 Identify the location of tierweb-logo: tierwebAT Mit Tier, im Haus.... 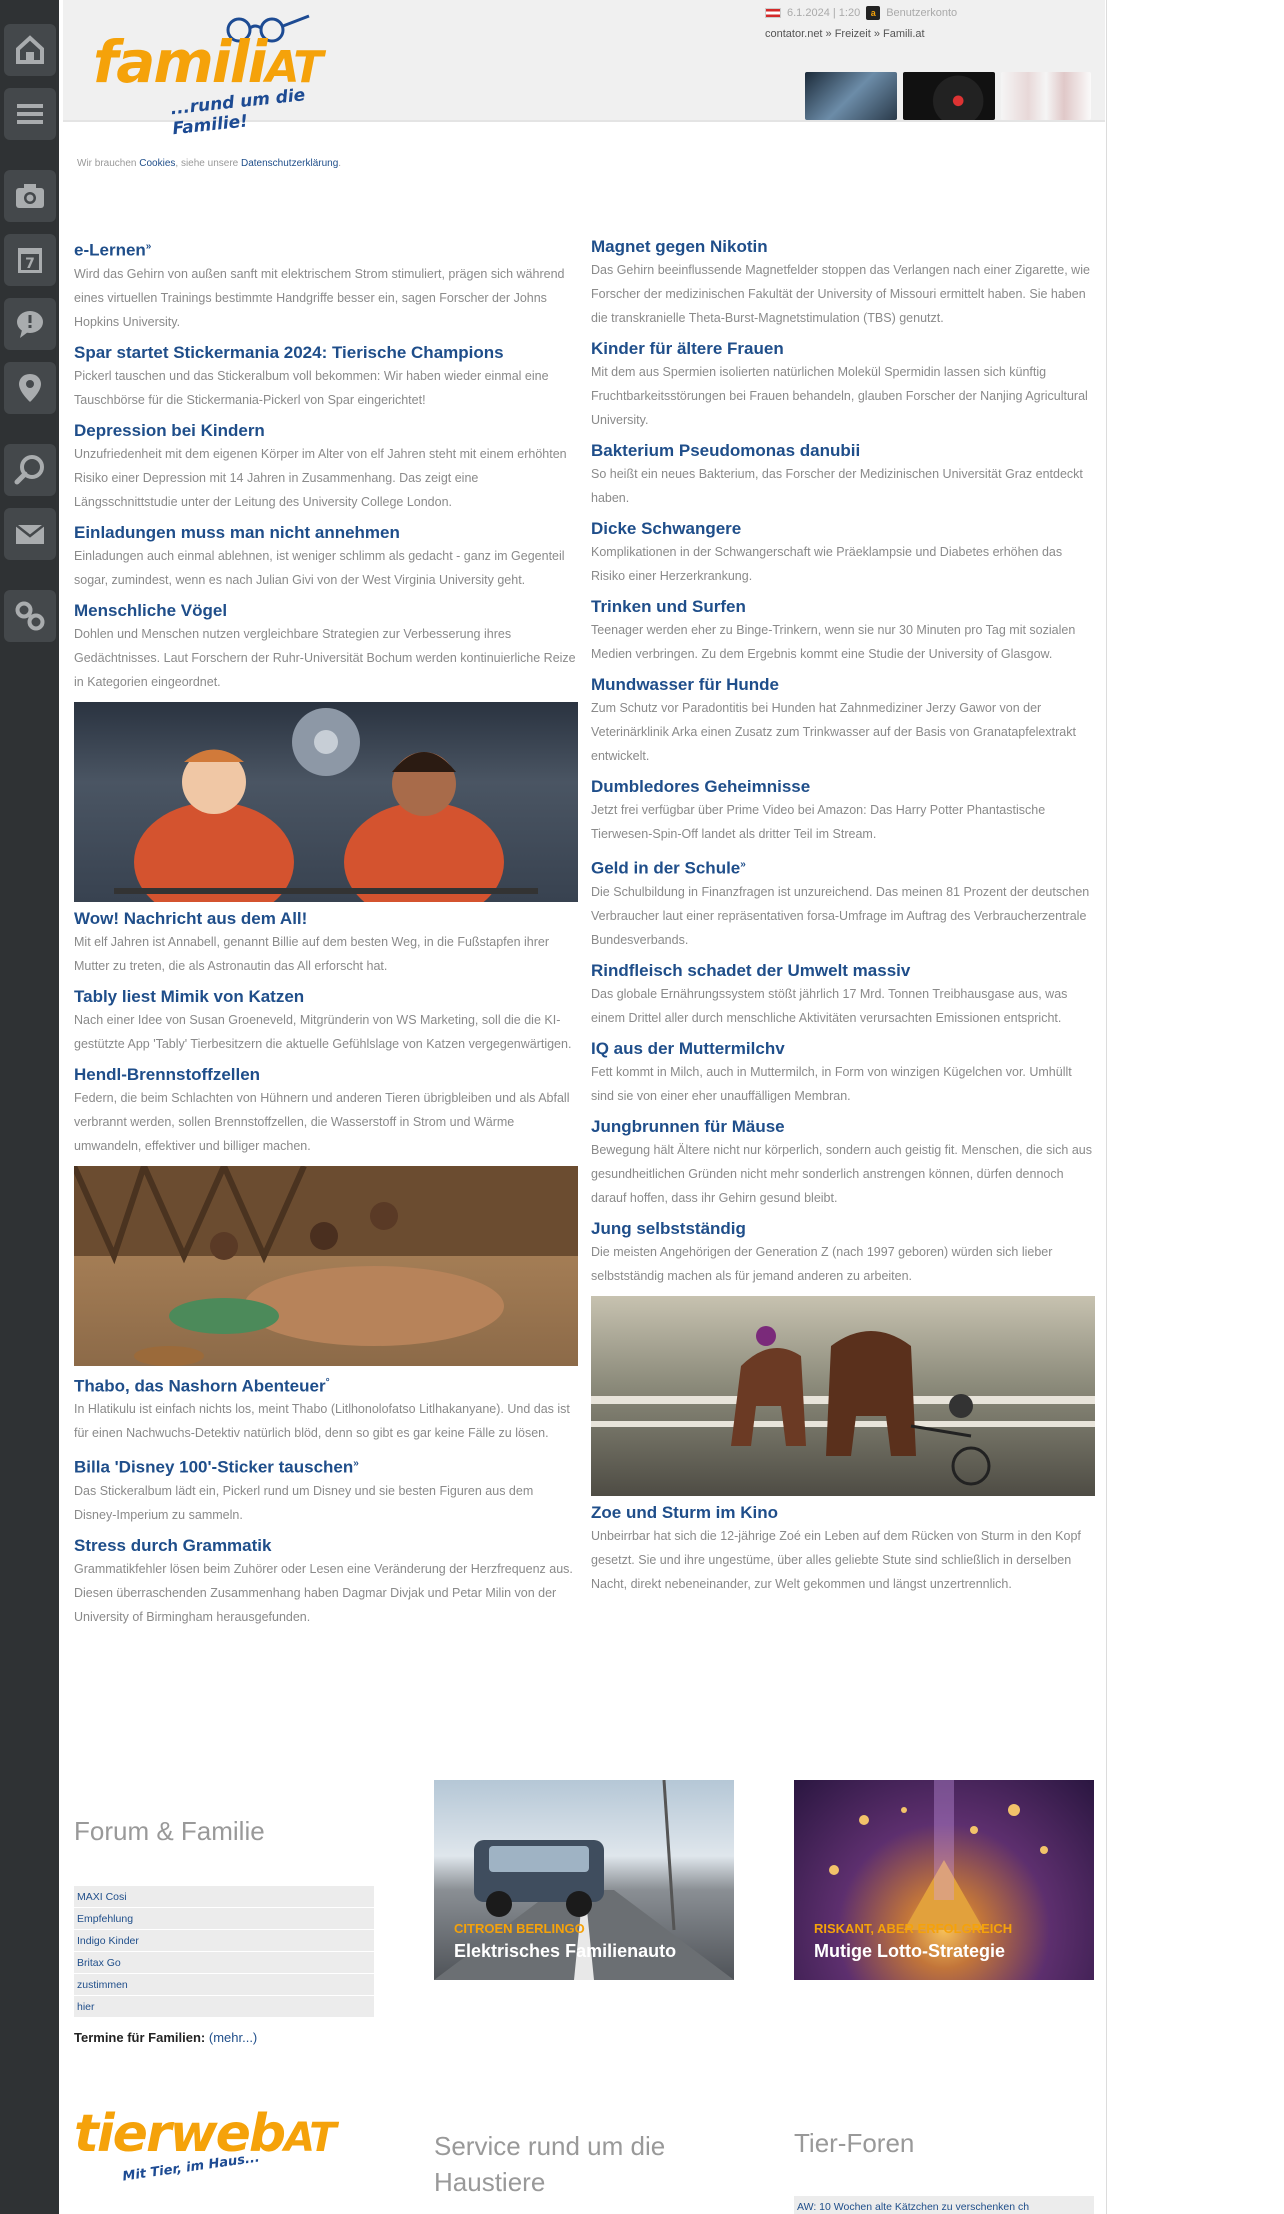
(224, 2144).